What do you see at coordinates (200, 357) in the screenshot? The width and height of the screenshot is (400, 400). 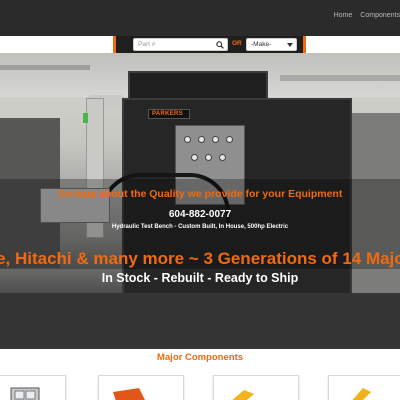 I see `major-components-title: Major Components` at bounding box center [200, 357].